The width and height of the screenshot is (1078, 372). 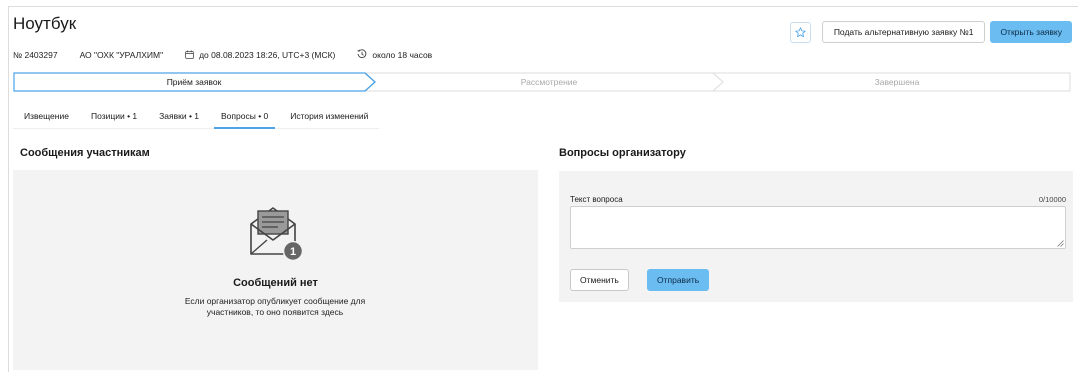 What do you see at coordinates (622, 153) in the screenshot?
I see `questions-section-title: Вопросы организатору` at bounding box center [622, 153].